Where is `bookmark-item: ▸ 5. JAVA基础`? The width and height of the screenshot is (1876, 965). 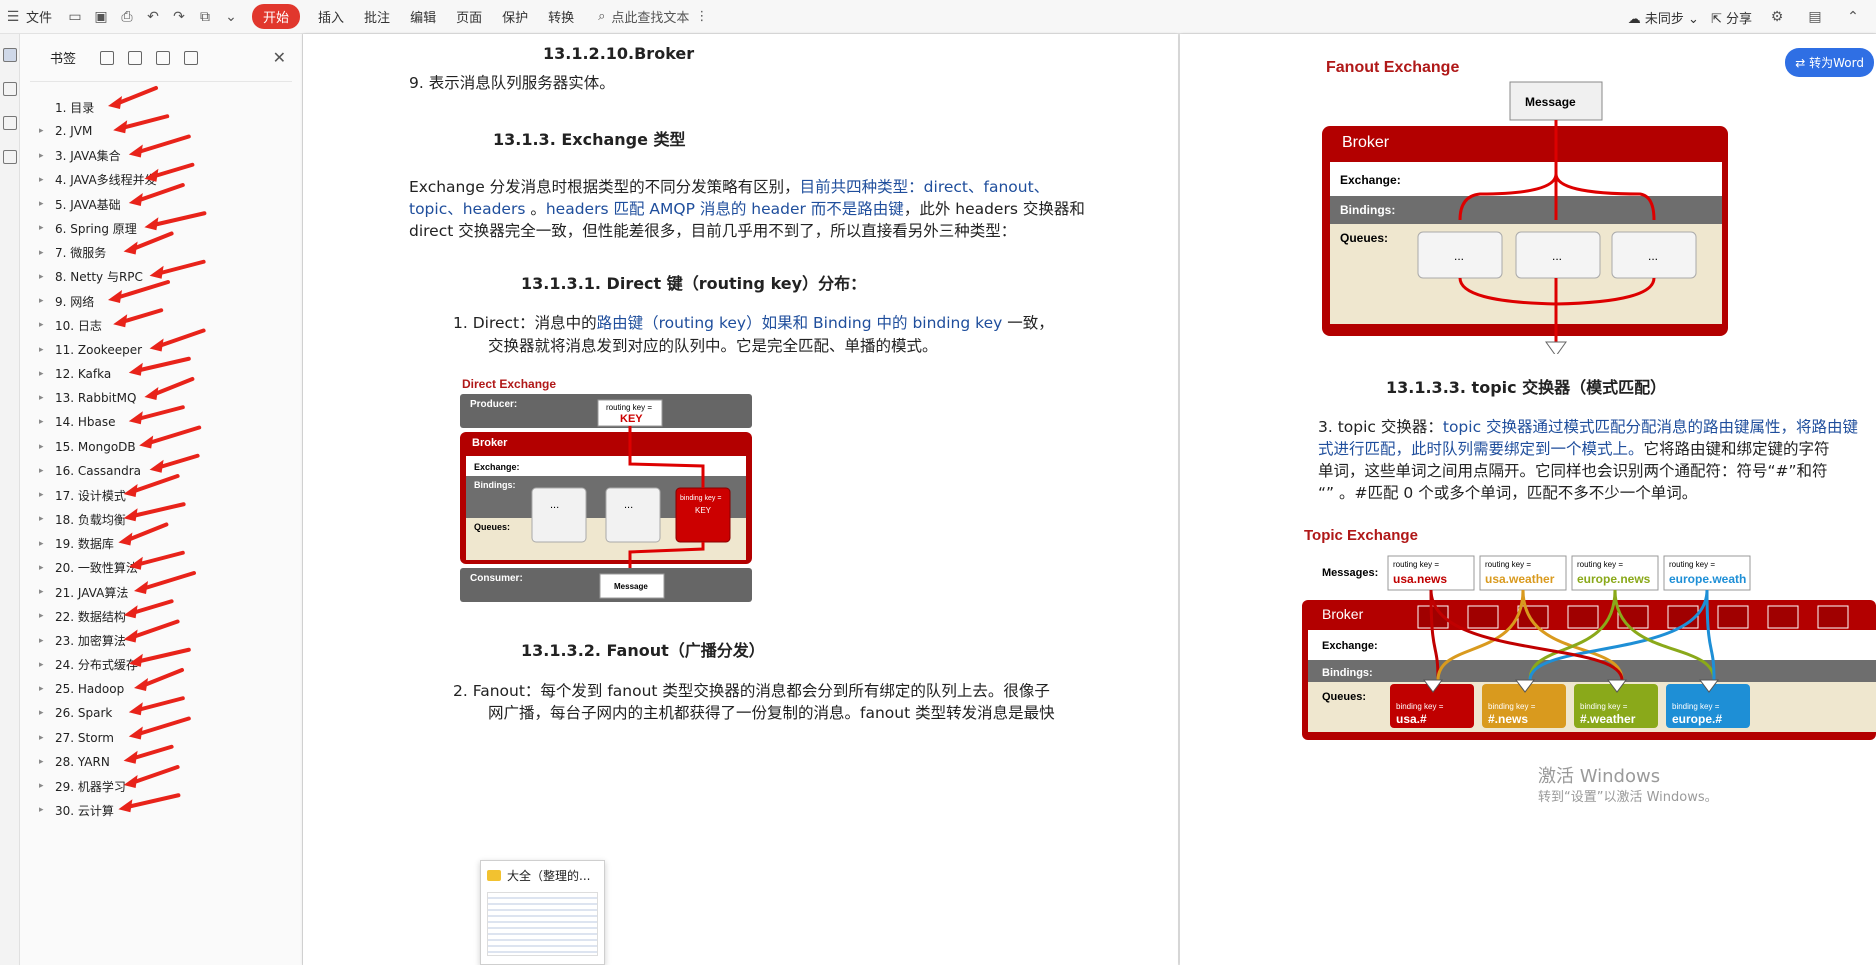 bookmark-item: ▸ 5. JAVA基础 is located at coordinates (161, 204).